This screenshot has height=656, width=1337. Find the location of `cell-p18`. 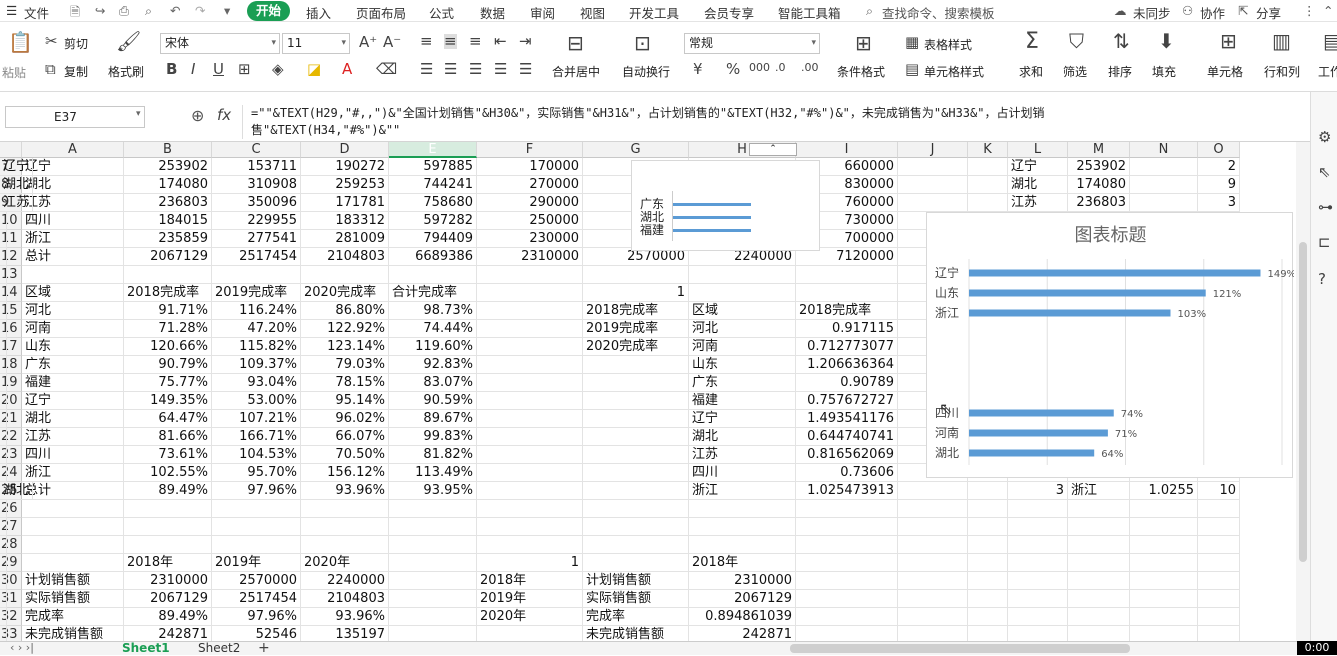

cell-p18 is located at coordinates (3, 365).